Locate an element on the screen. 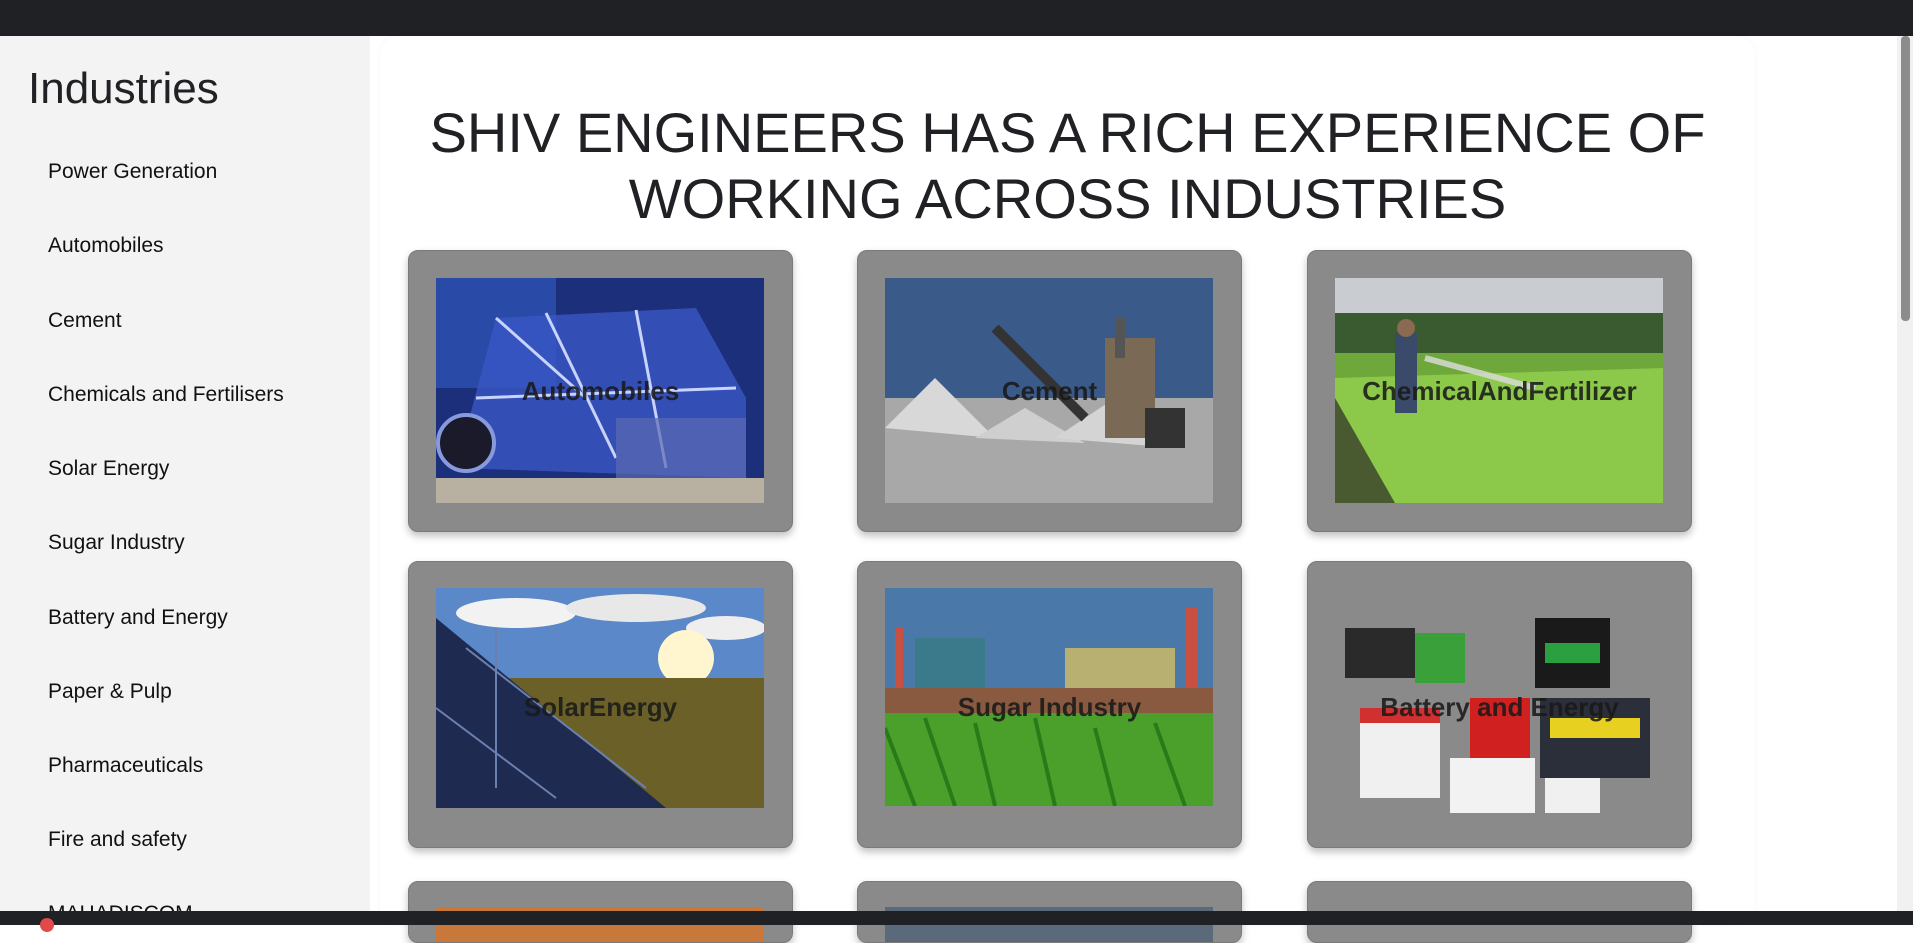 The image size is (1913, 943). browser-bottom-bar is located at coordinates (956, 918).